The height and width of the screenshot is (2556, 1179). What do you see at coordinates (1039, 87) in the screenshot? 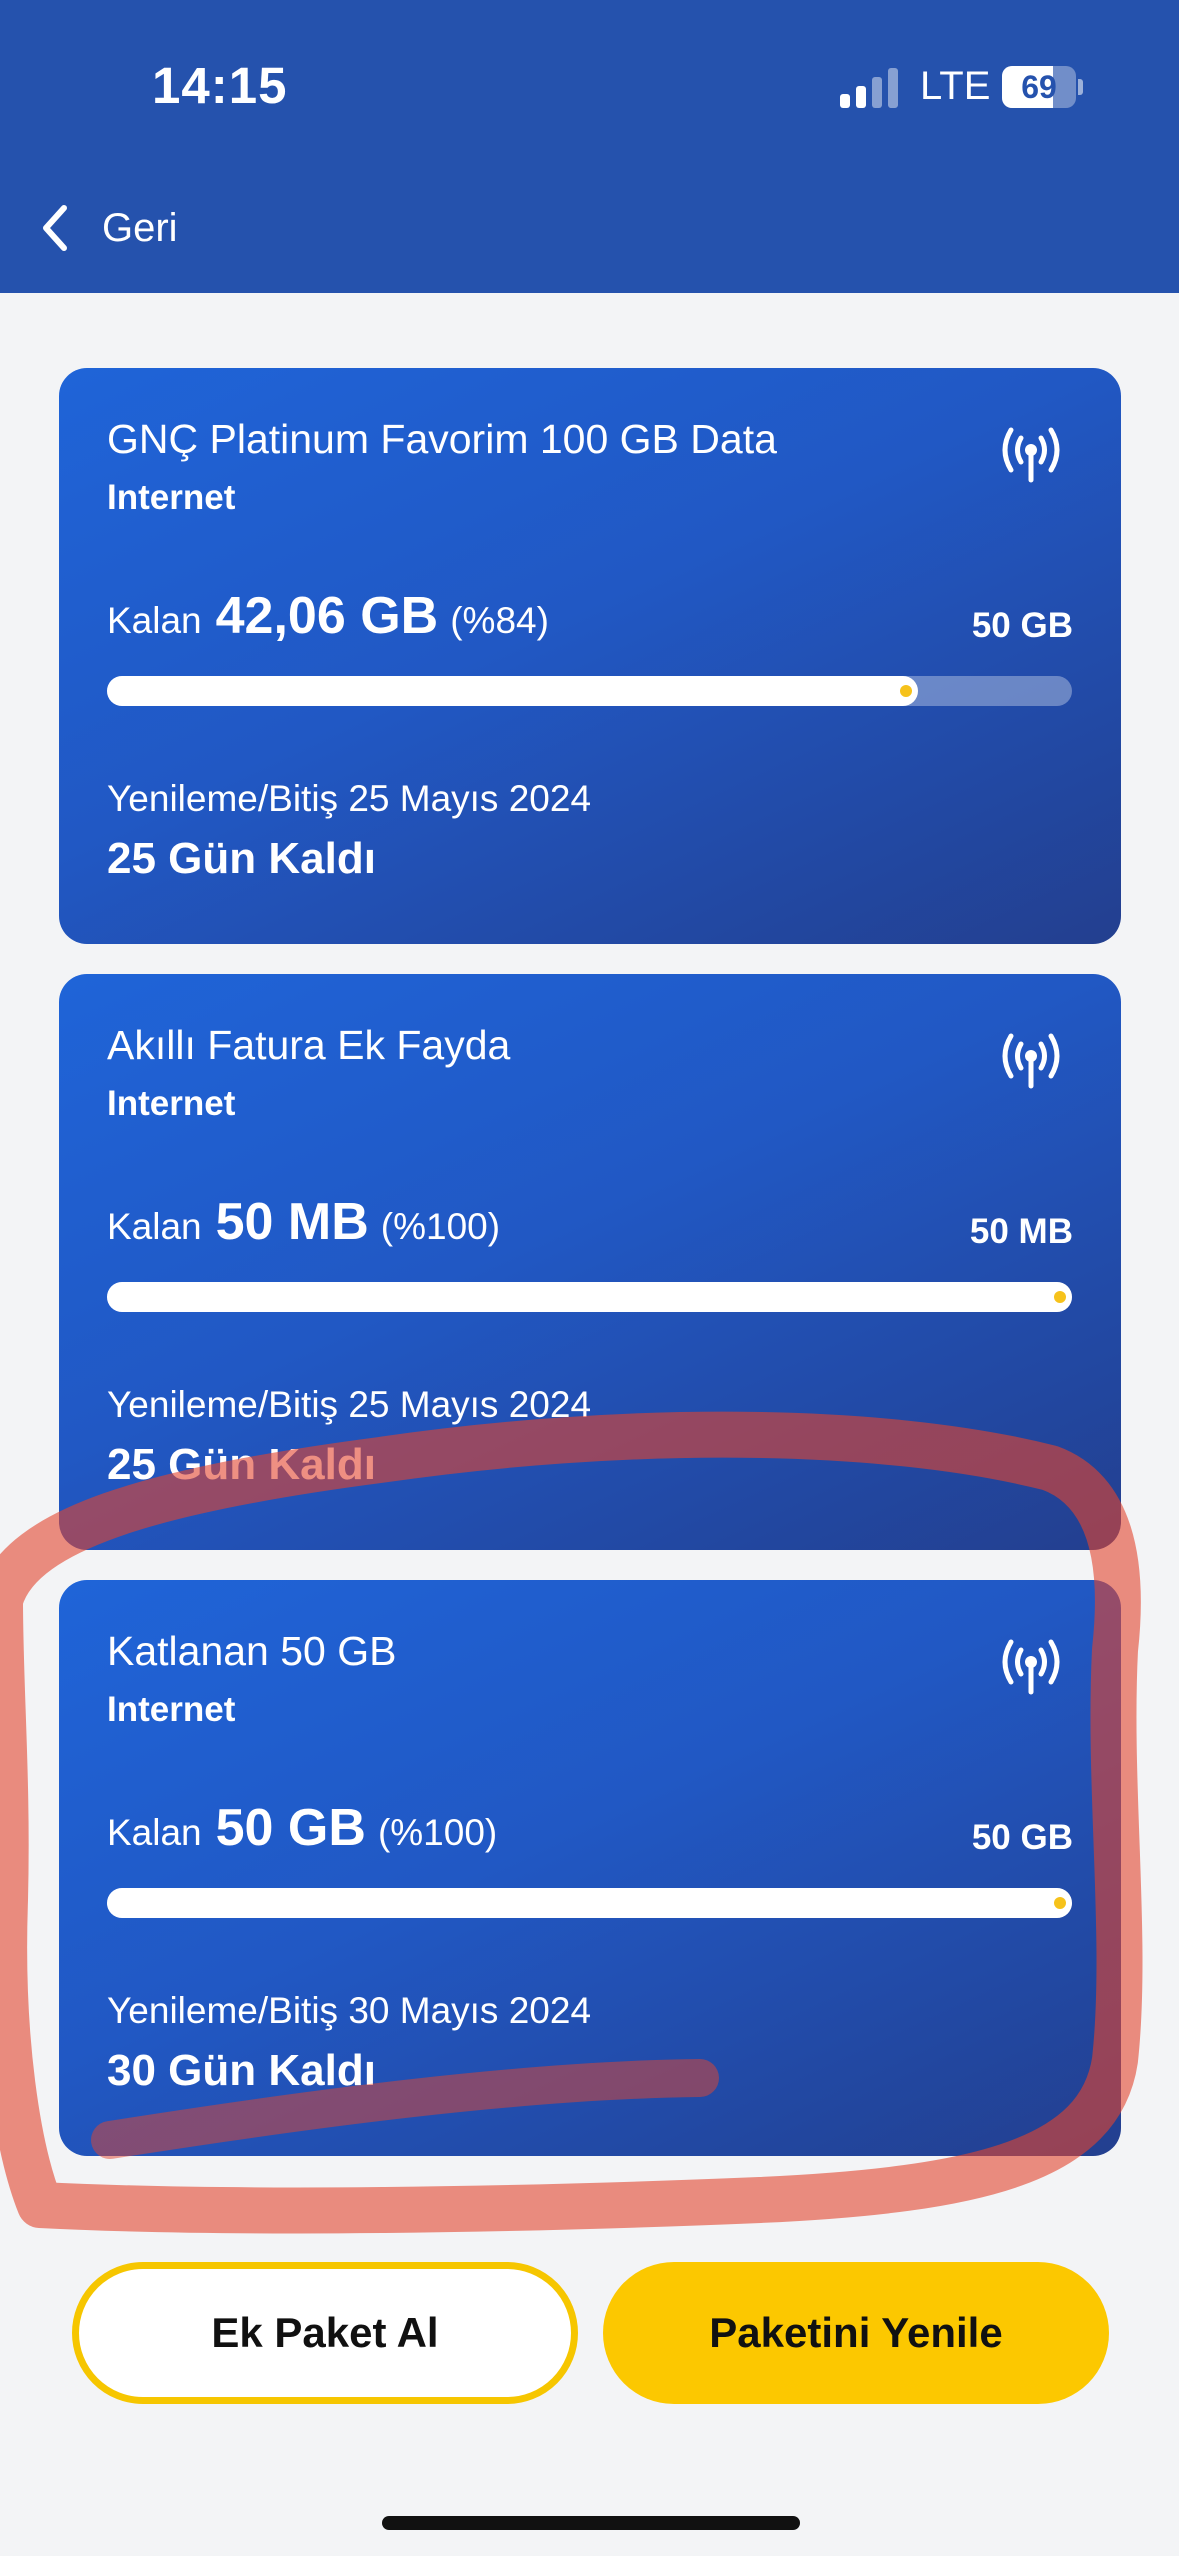
I see `battery-level: 69` at bounding box center [1039, 87].